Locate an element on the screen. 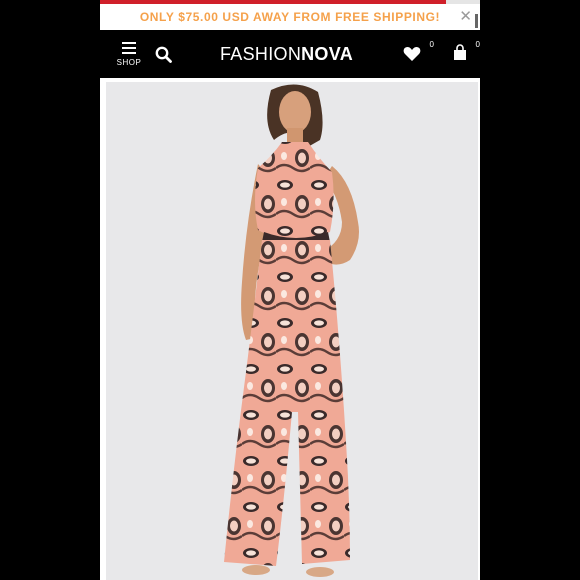 Image resolution: width=580 pixels, height=580 pixels. hamburger-icon is located at coordinates (129, 49).